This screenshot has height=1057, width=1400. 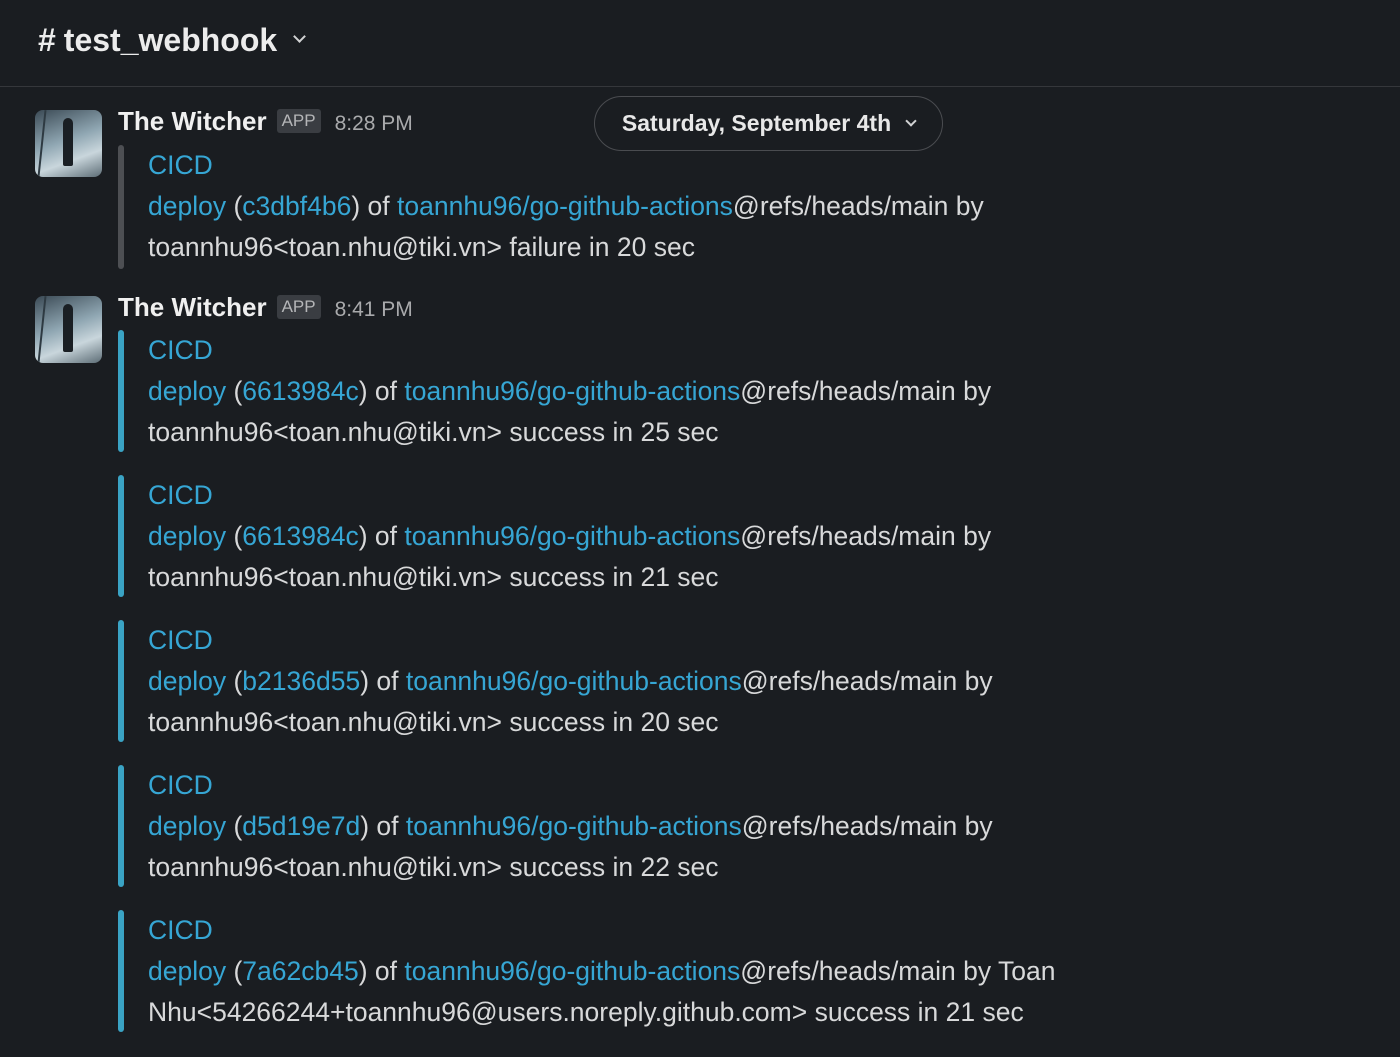 I want to click on message-header: The Witcher APP 8:28 PM, so click(x=265, y=121).